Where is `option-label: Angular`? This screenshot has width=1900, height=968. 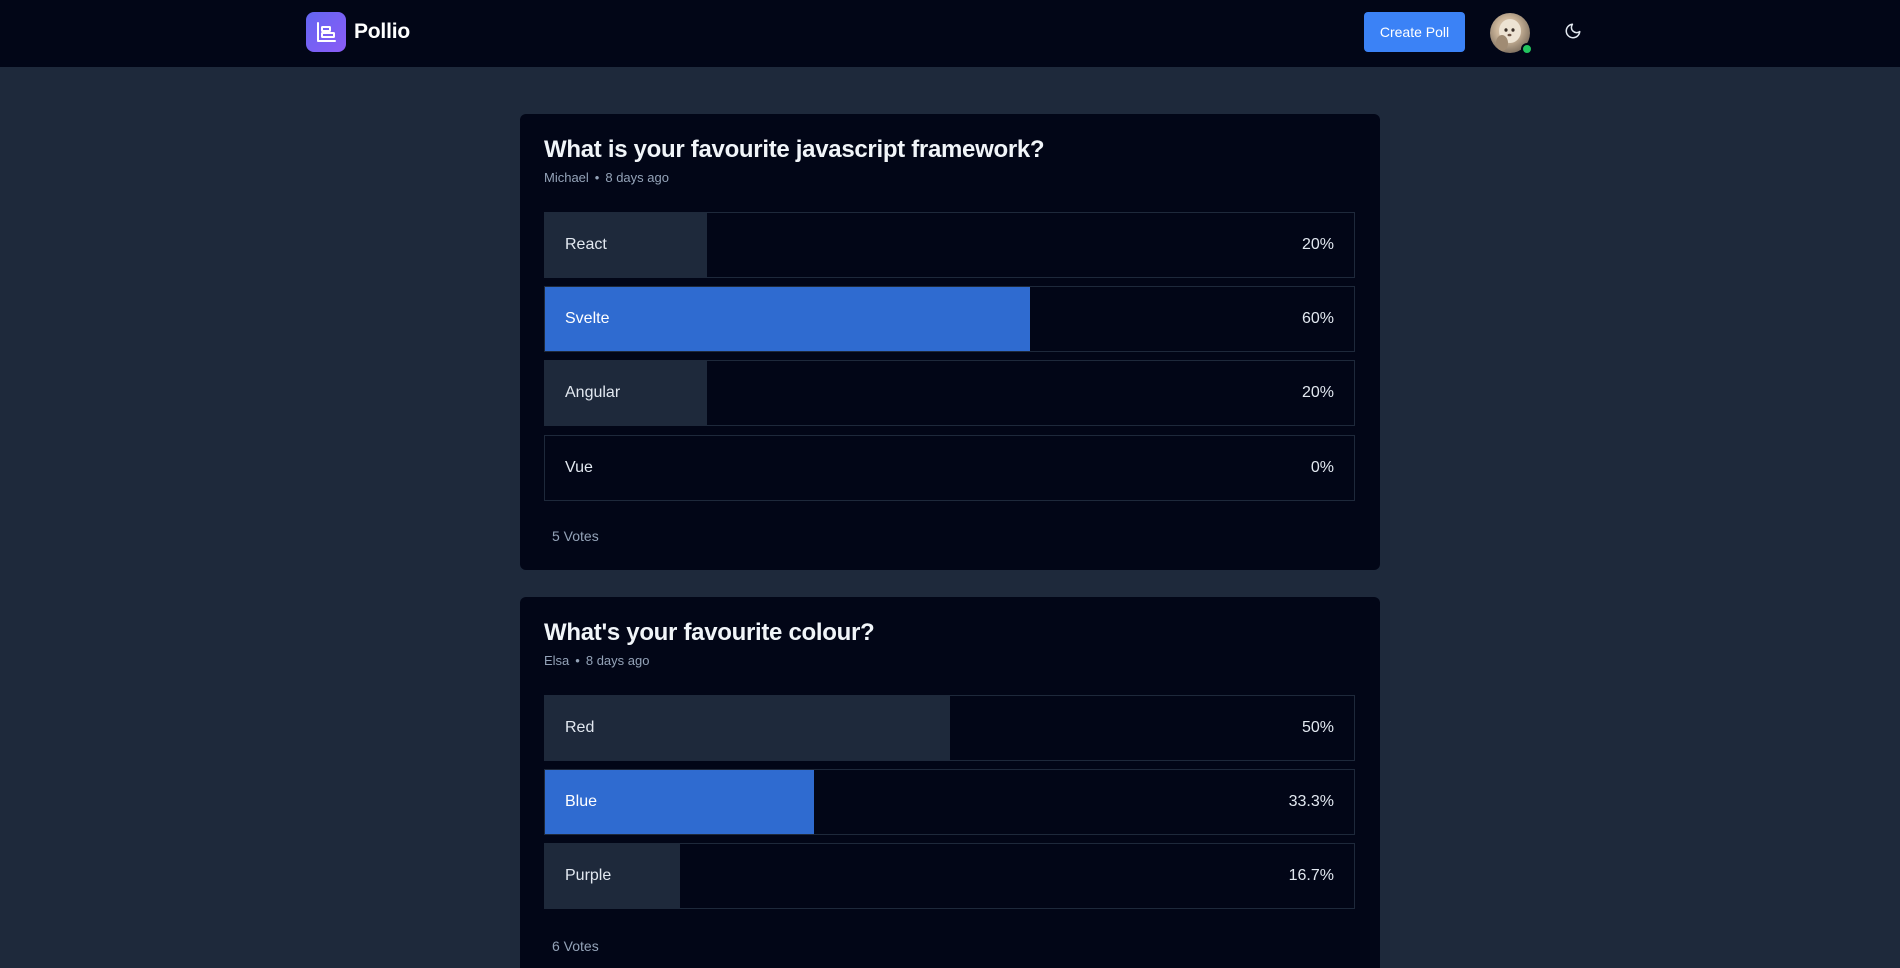 option-label: Angular is located at coordinates (593, 392).